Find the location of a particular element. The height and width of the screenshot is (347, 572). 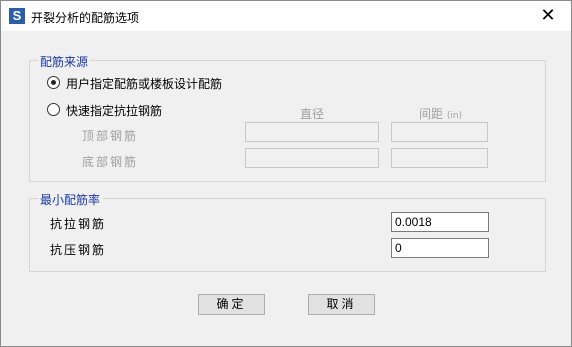

ok-button: 确定 is located at coordinates (231, 304).